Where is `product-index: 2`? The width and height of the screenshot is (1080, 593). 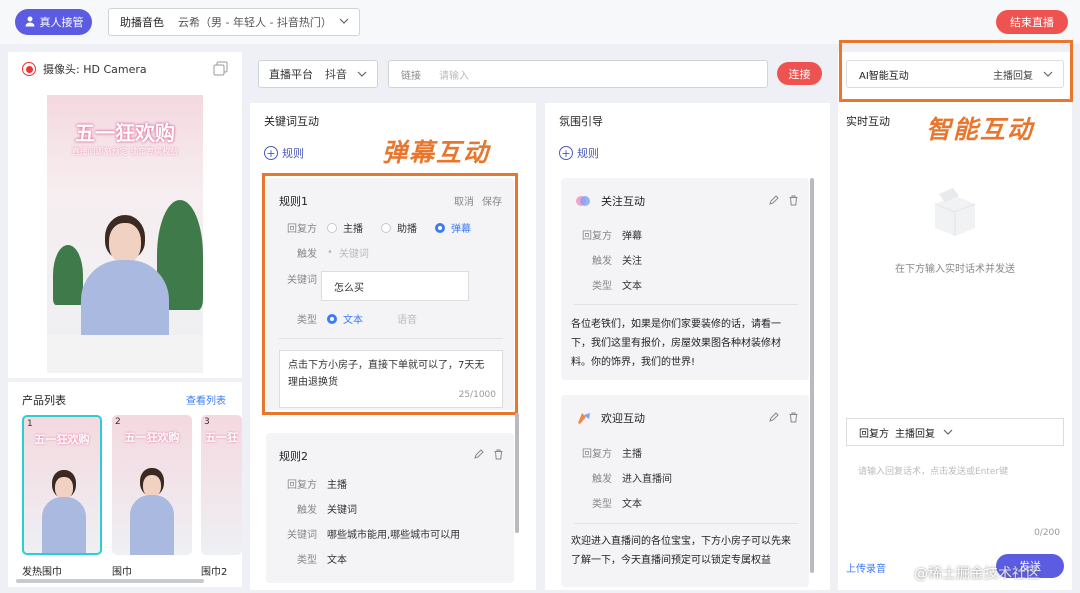
product-index: 2 is located at coordinates (118, 422).